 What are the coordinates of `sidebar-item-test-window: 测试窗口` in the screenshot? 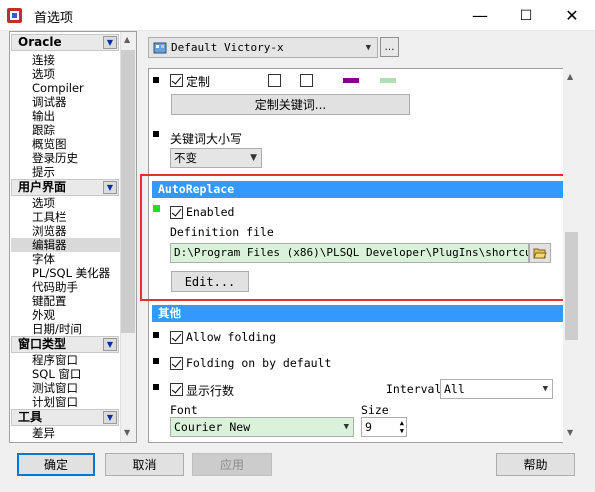 It's located at (55, 388).